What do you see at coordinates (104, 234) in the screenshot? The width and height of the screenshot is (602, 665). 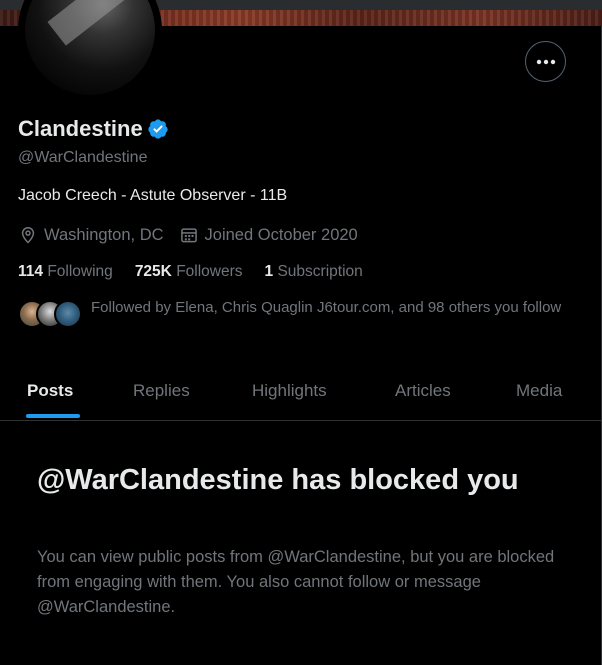 I see `location-text: Washington, DC` at bounding box center [104, 234].